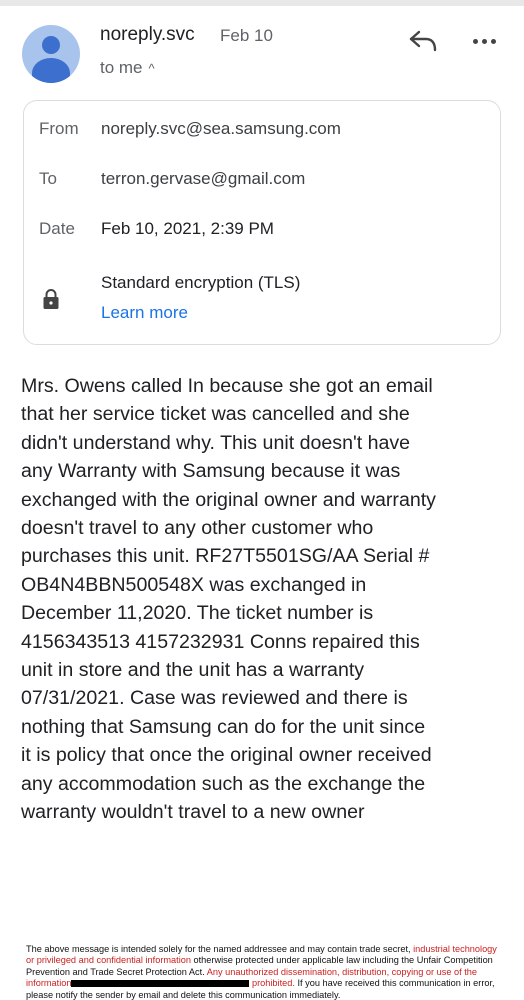 Image resolution: width=524 pixels, height=1000 pixels. What do you see at coordinates (51, 45) in the screenshot?
I see `avatar-person-icon` at bounding box center [51, 45].